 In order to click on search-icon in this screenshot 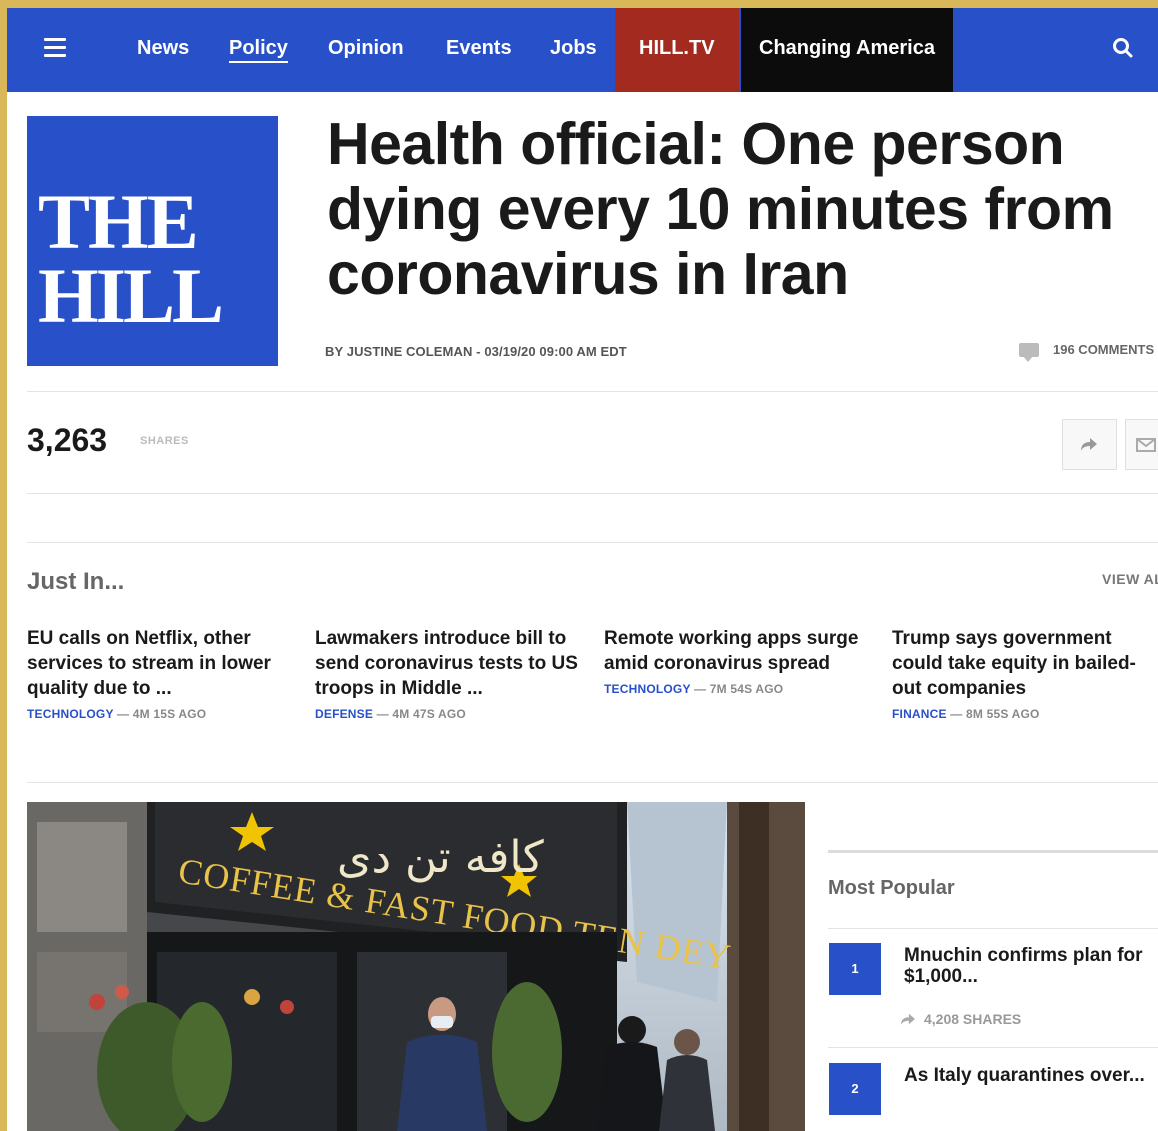, I will do `click(1123, 48)`.